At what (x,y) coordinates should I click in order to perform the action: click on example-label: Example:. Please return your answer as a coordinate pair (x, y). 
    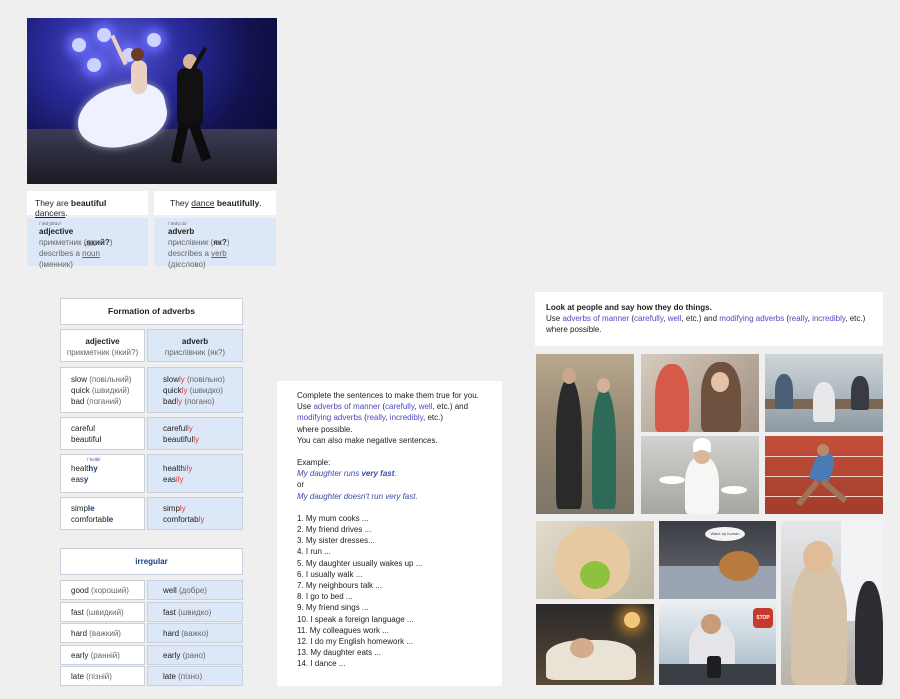
    Looking at the image, I should click on (314, 463).